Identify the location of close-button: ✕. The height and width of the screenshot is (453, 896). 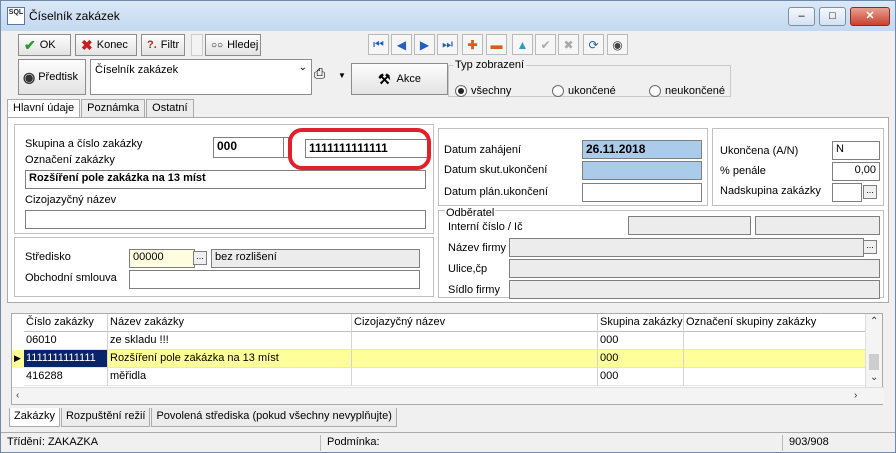
(870, 16).